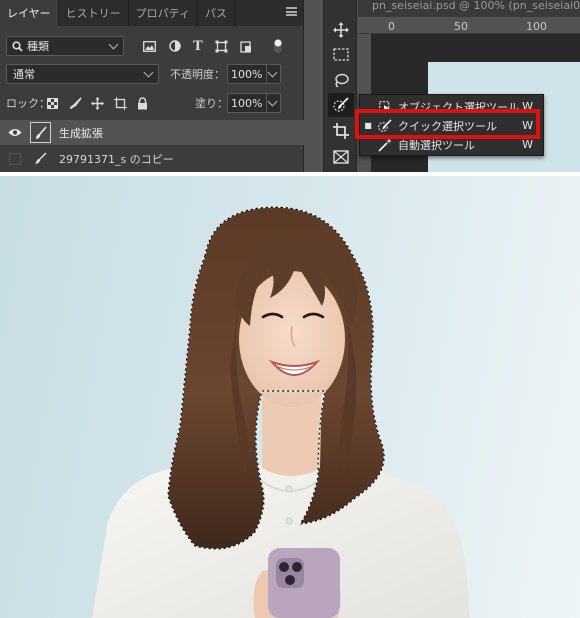 The image size is (580, 618). Describe the element at coordinates (17, 46) in the screenshot. I see `search-icon` at that location.